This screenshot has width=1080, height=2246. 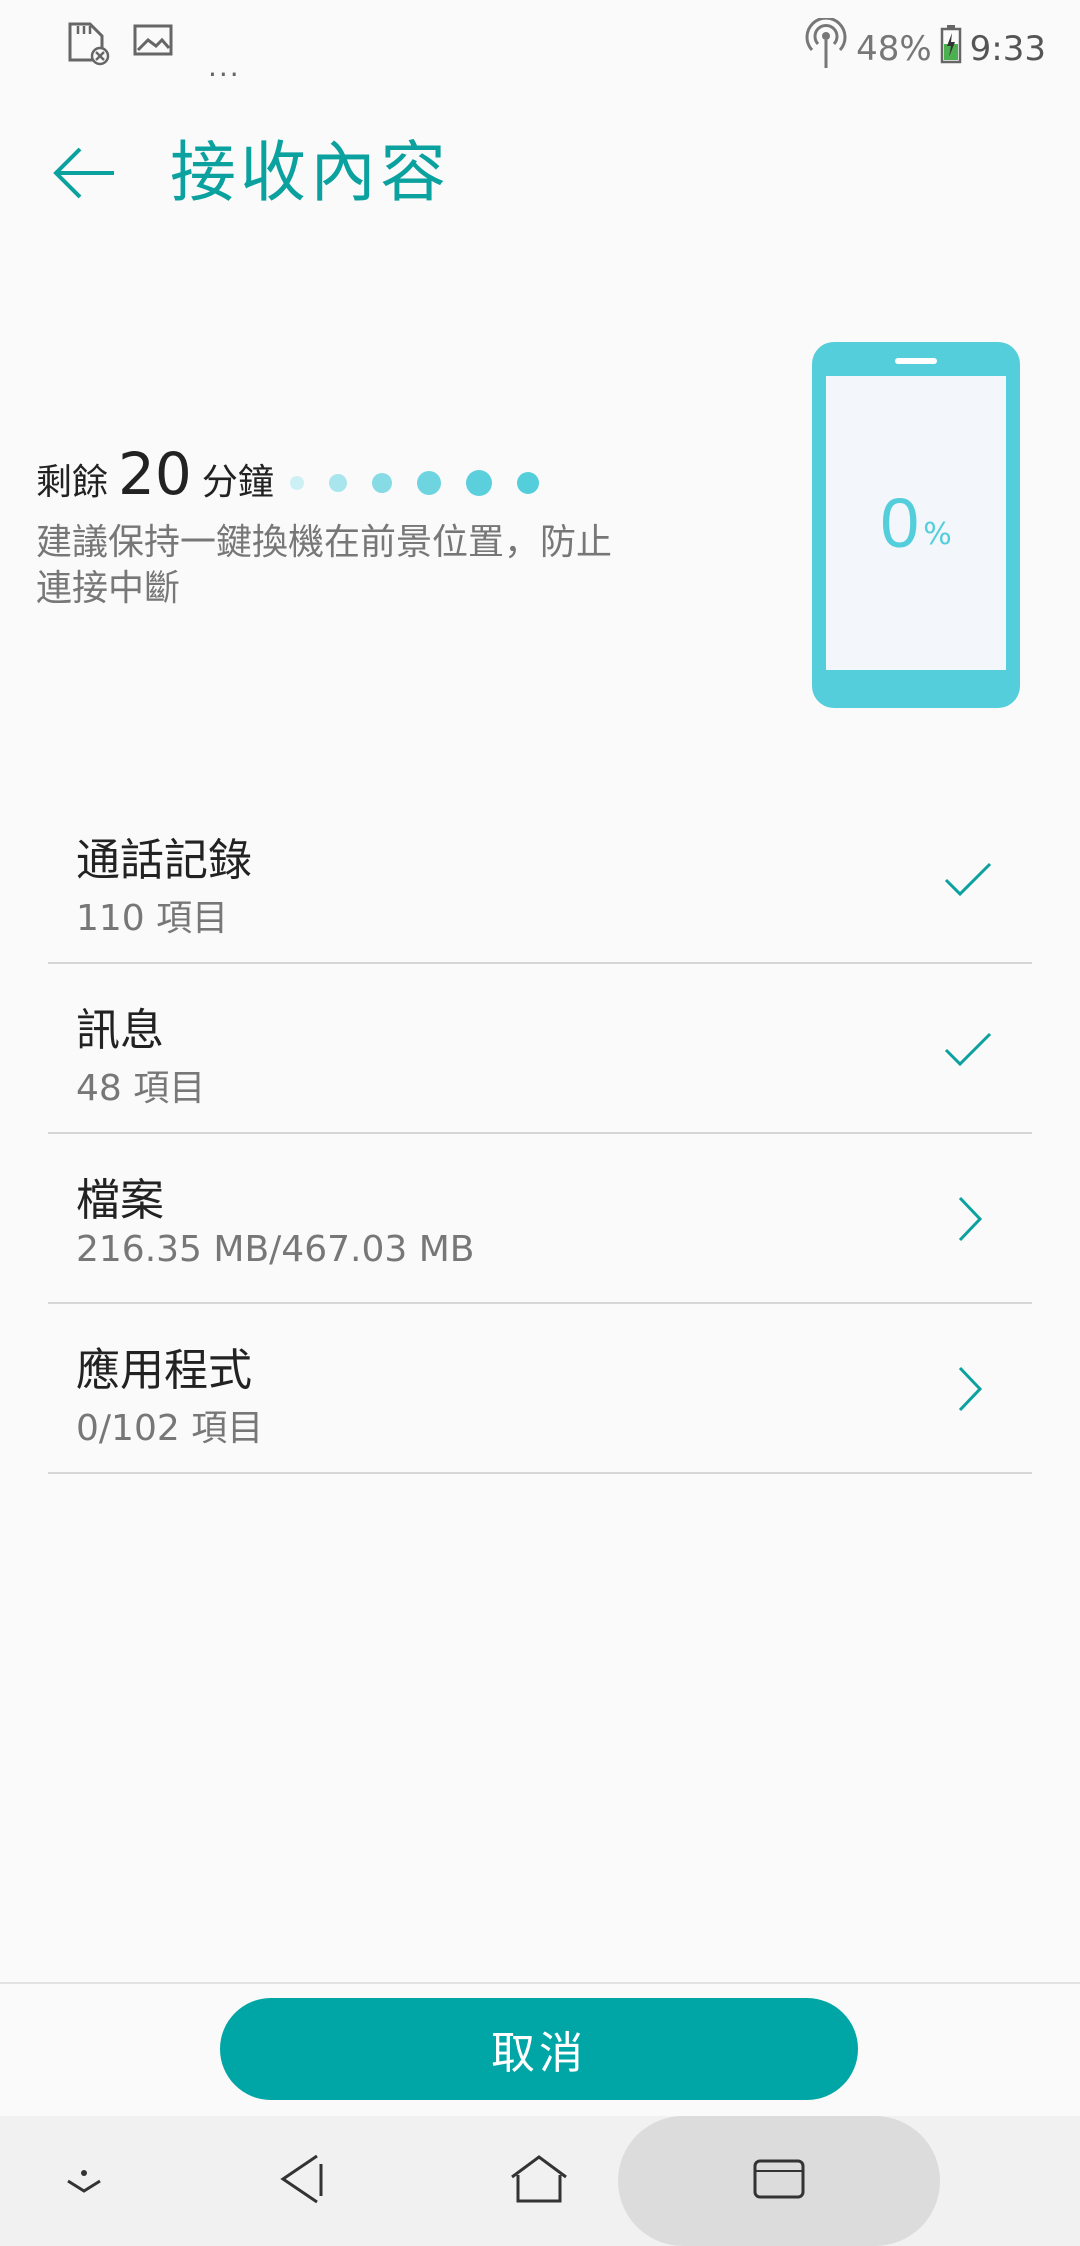 I want to click on navigation-bar, so click(x=540, y=2181).